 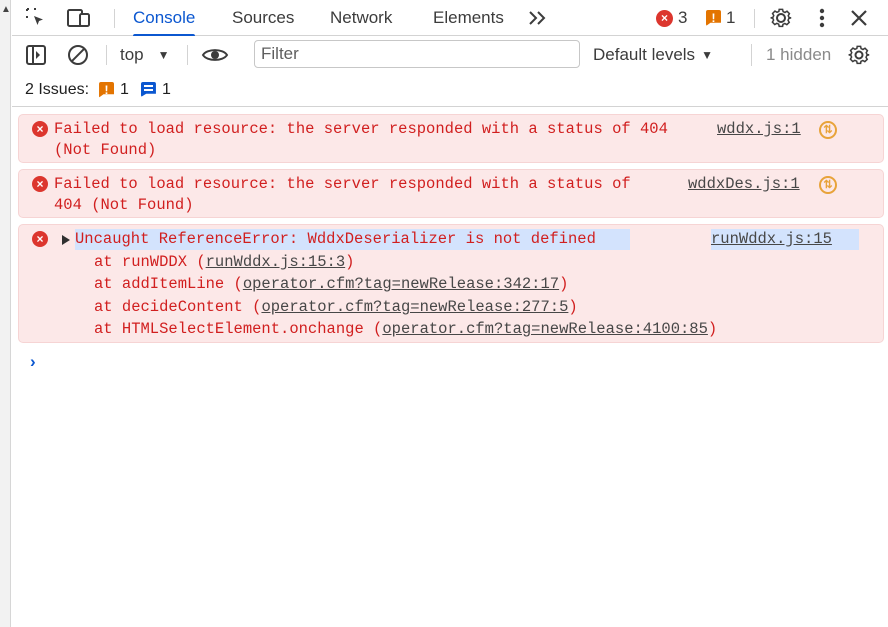 What do you see at coordinates (238, 329) in the screenshot?
I see `stack-frame-prefix: at HTMLSelectElement.onchange (` at bounding box center [238, 329].